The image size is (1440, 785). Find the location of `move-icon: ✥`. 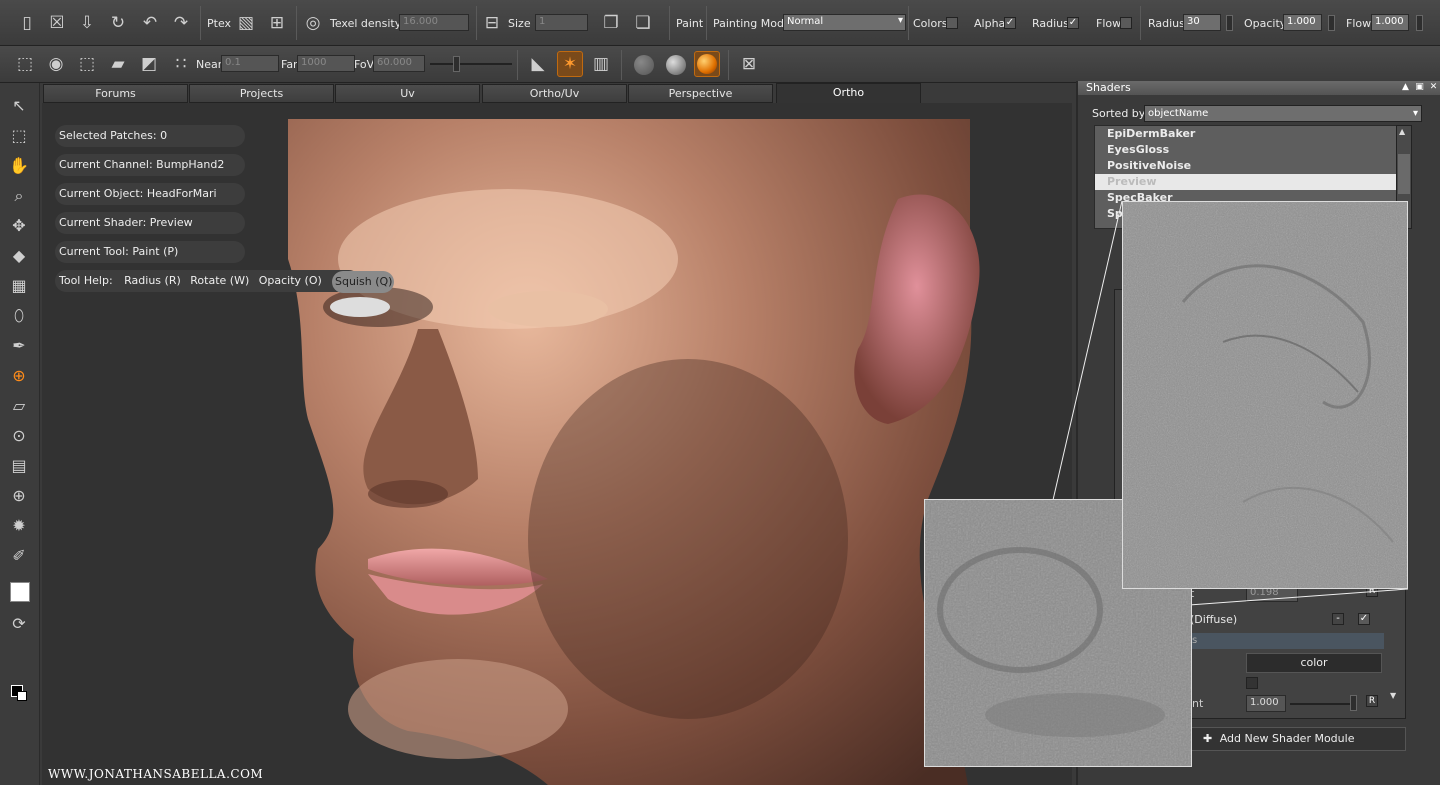

move-icon: ✥ is located at coordinates (19, 226).